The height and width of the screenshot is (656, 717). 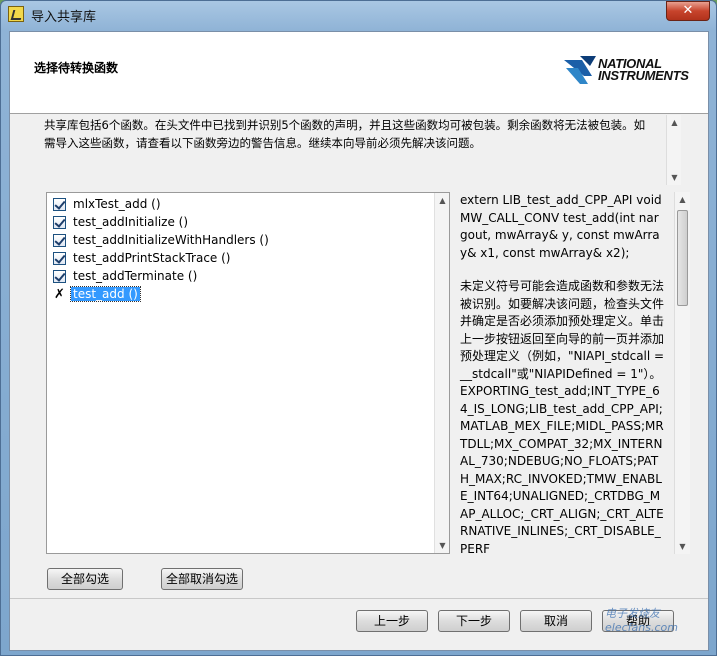 What do you see at coordinates (64, 17) in the screenshot?
I see `window-title: 导入共享库` at bounding box center [64, 17].